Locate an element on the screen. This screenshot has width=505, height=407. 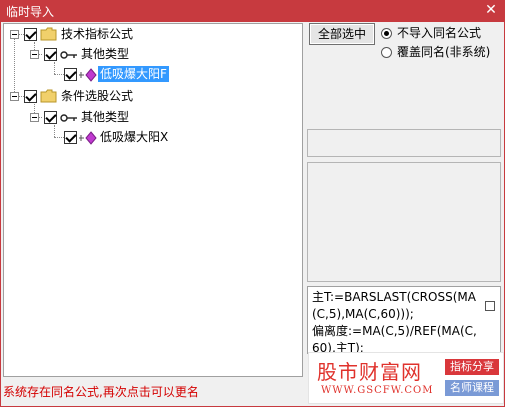
title-bar: 临时导入 ✕ is located at coordinates (252, 11).